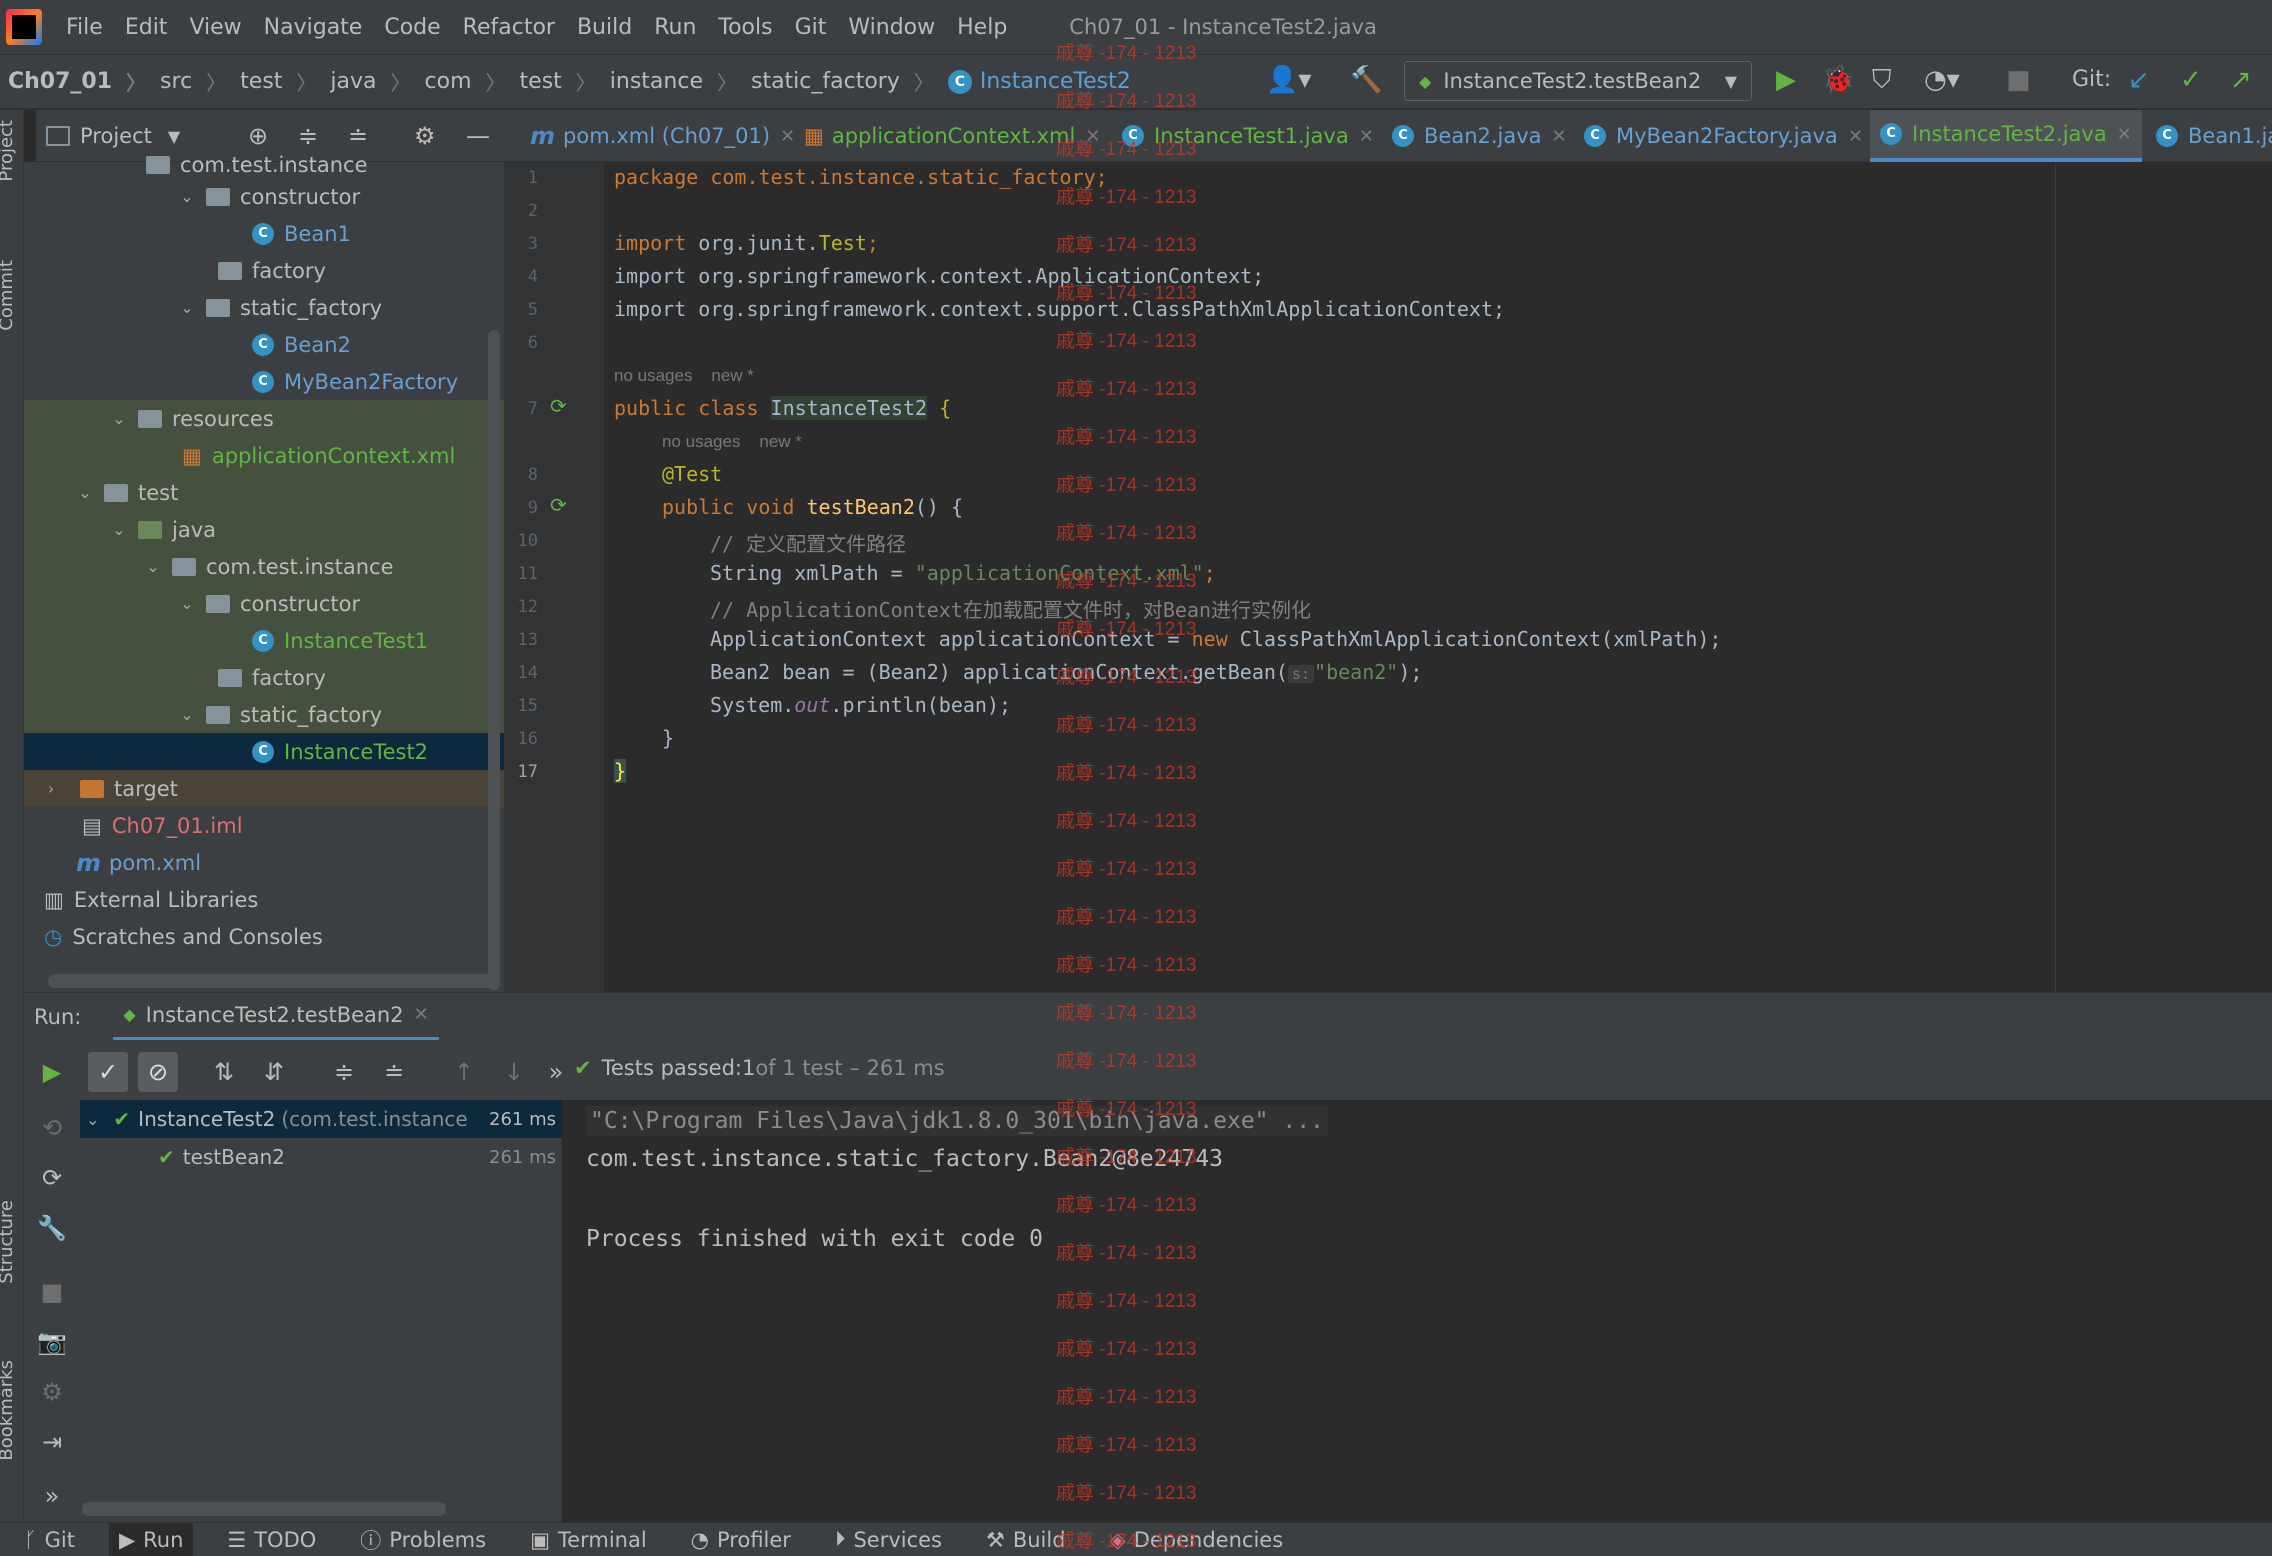 The height and width of the screenshot is (1556, 2272). I want to click on previous-failed-icon: ↑, so click(464, 1072).